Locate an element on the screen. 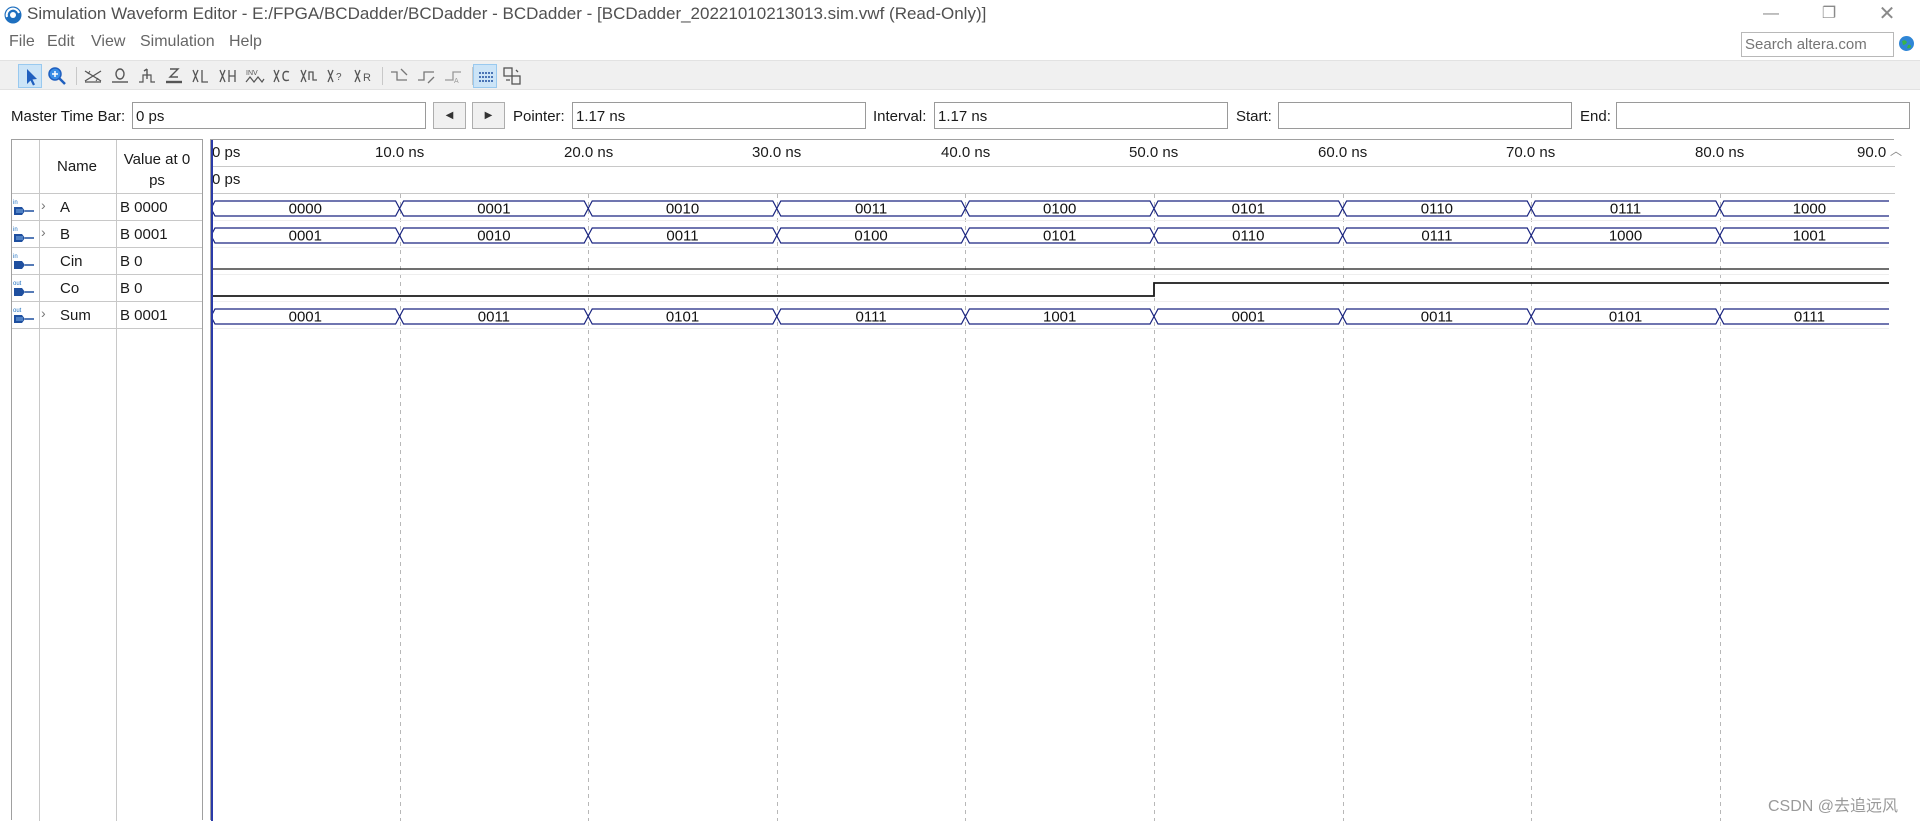 Image resolution: width=1920 pixels, height=821 pixels. master-time-bar-label: Master Time Bar: is located at coordinates (68, 116).